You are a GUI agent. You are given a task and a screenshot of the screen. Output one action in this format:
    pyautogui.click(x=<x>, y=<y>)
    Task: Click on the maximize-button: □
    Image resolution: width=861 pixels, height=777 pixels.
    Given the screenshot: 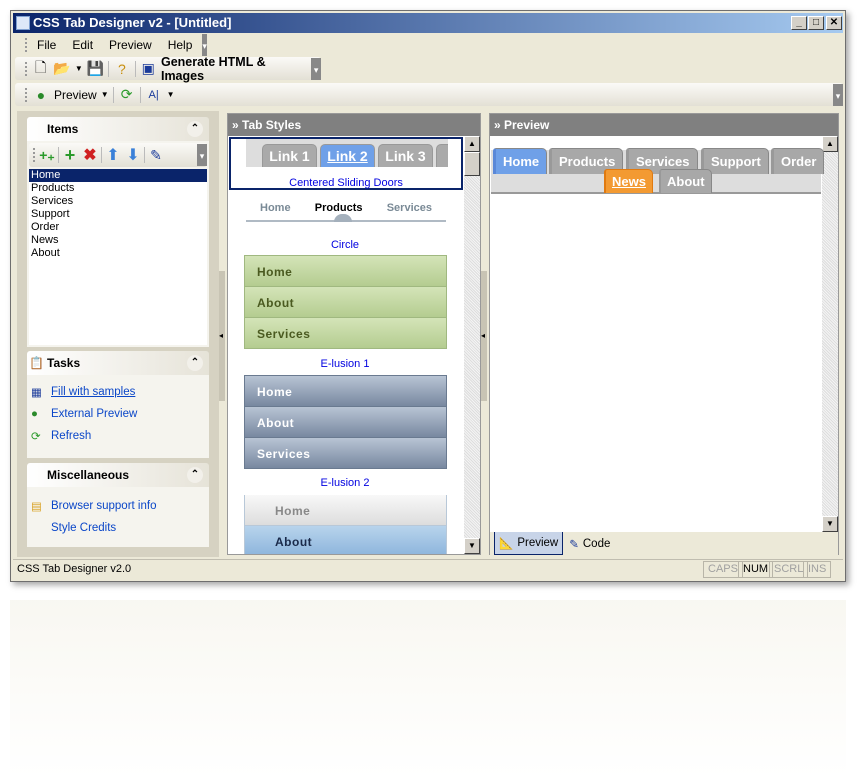 What is the action you would take?
    pyautogui.click(x=816, y=23)
    